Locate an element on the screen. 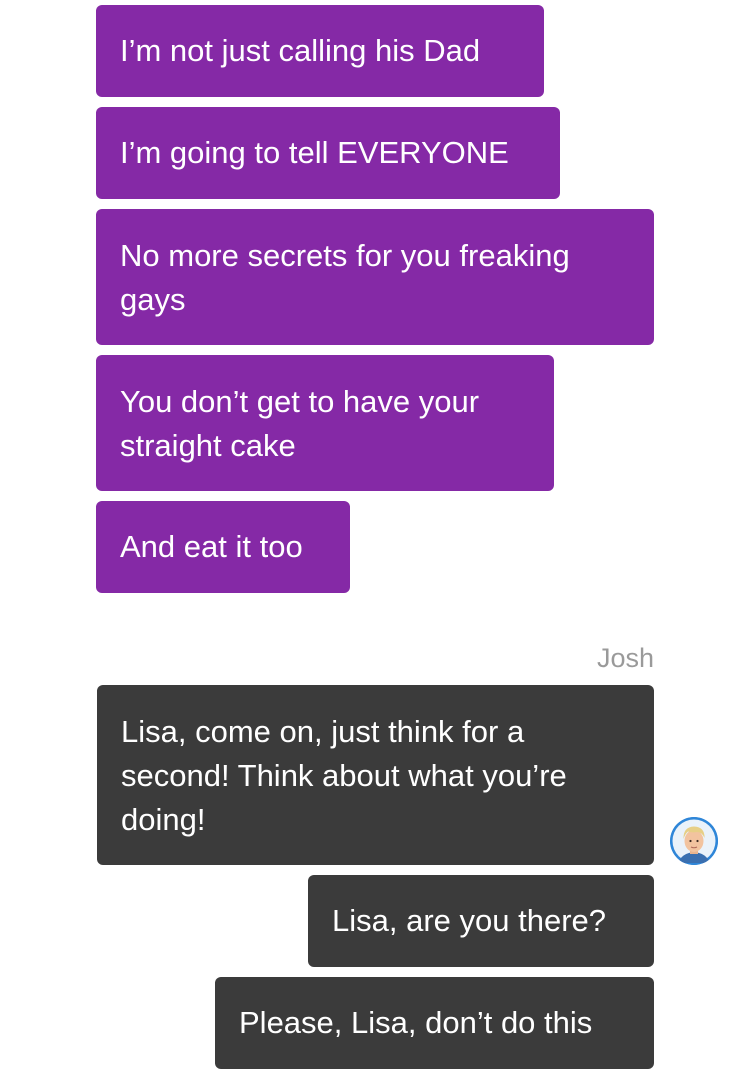 This screenshot has height=1072, width=750. message-text: I’m going to tell EVERYONE is located at coordinates (314, 152).